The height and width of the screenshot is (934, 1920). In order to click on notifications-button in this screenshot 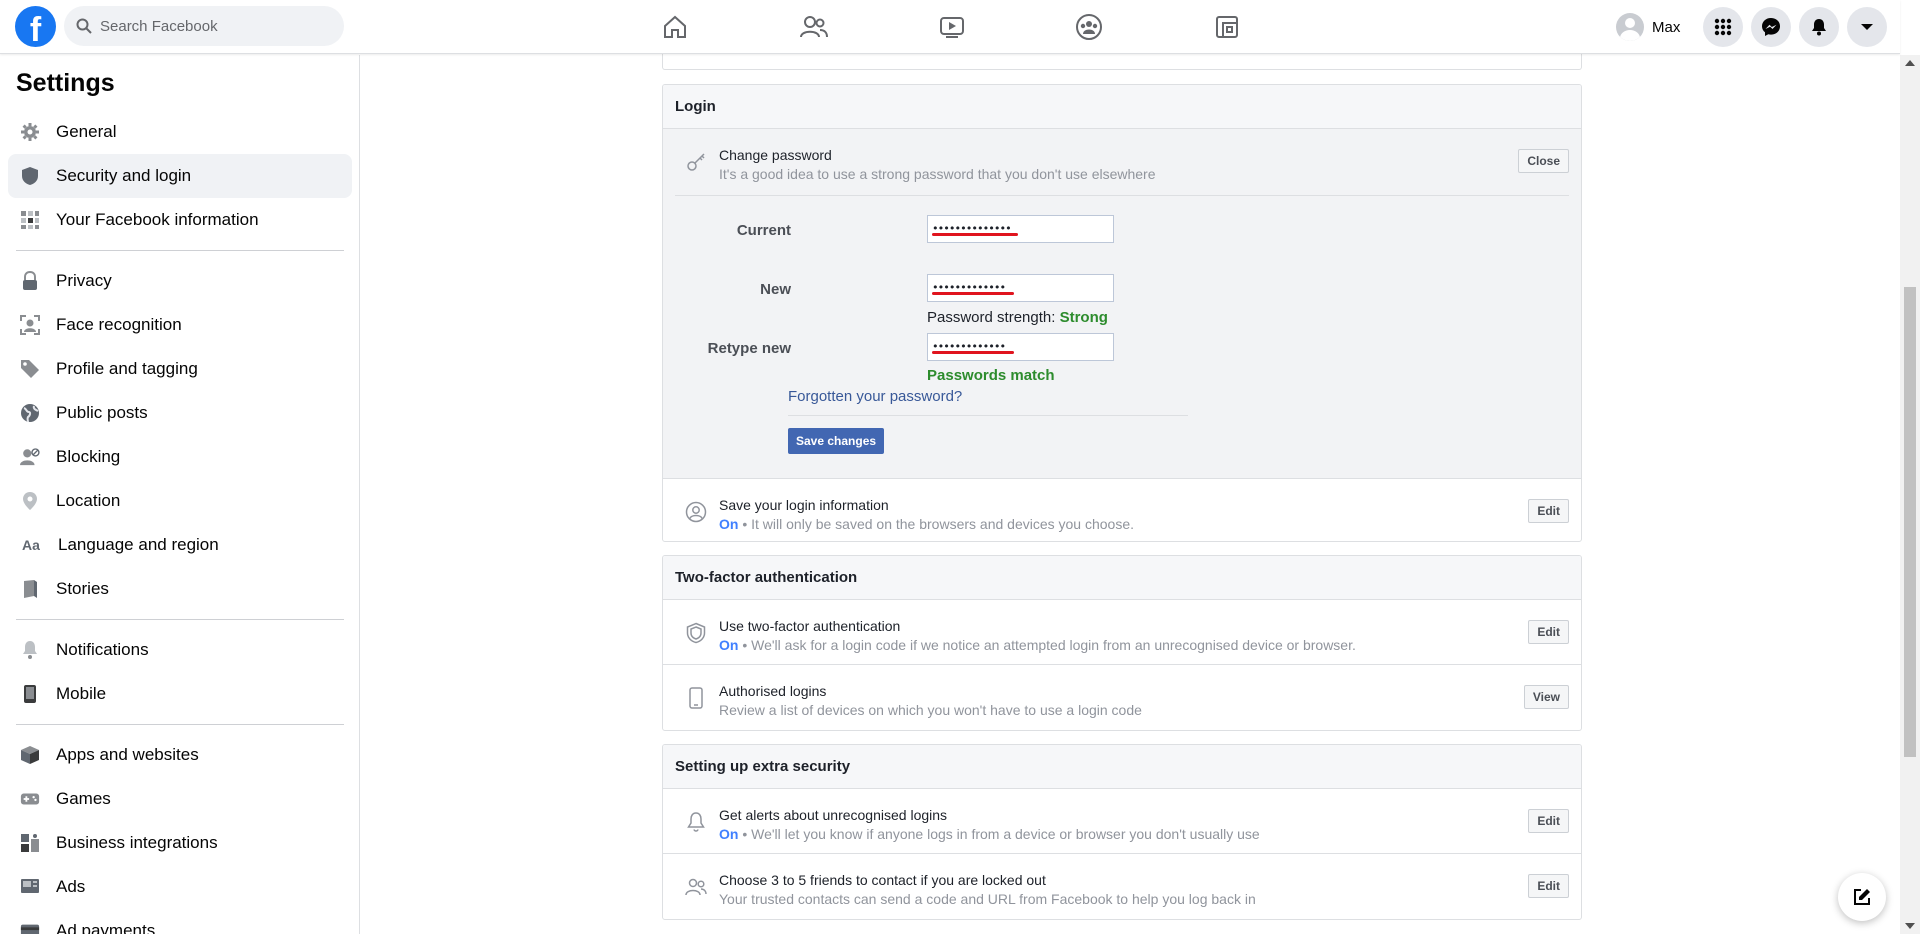, I will do `click(1819, 27)`.